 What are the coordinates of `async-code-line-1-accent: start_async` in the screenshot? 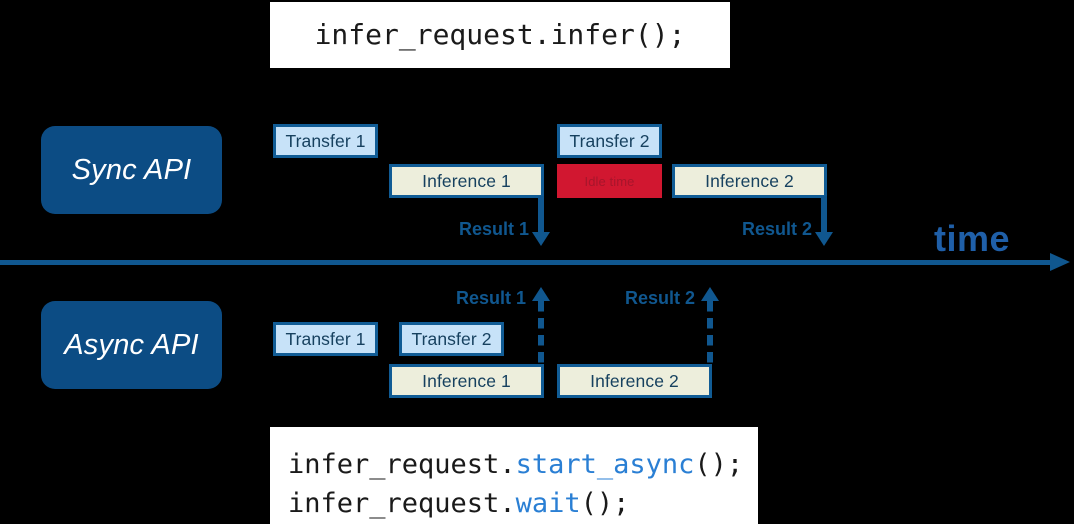 It's located at (605, 464).